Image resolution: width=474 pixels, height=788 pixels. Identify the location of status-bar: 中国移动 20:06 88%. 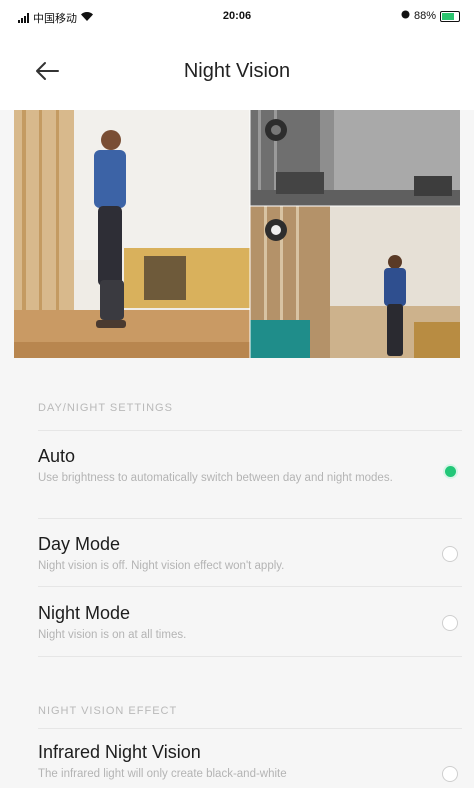
(237, 17).